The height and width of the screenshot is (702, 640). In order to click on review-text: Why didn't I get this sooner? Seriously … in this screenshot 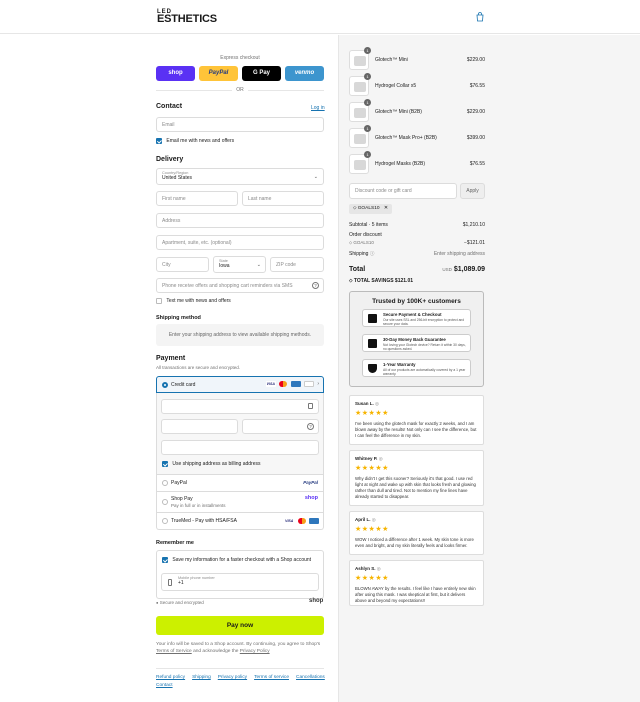, I will do `click(415, 487)`.